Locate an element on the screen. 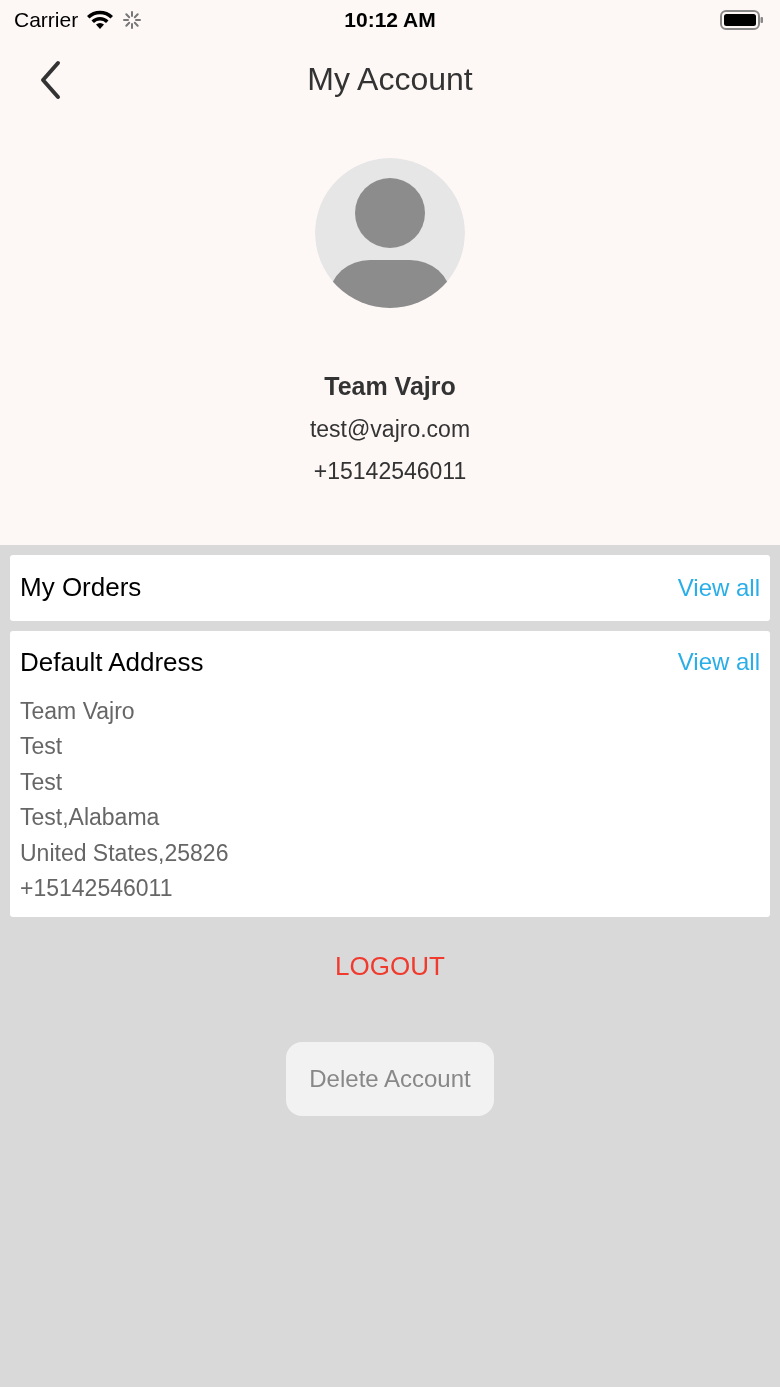  user-phone: +15142546011 is located at coordinates (390, 471).